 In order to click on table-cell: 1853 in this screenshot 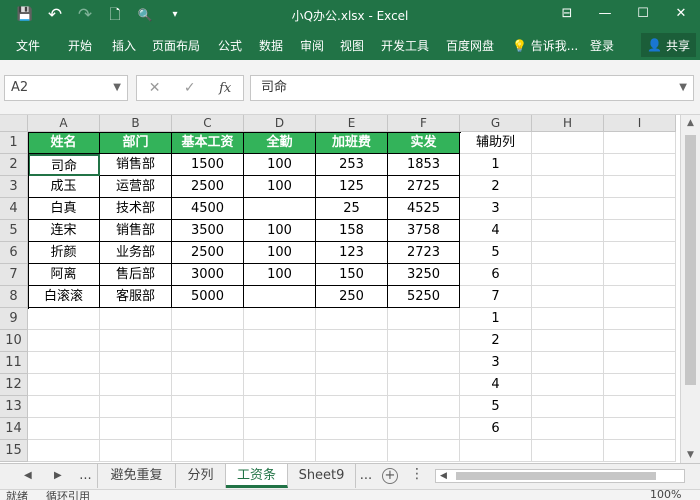, I will do `click(424, 165)`.